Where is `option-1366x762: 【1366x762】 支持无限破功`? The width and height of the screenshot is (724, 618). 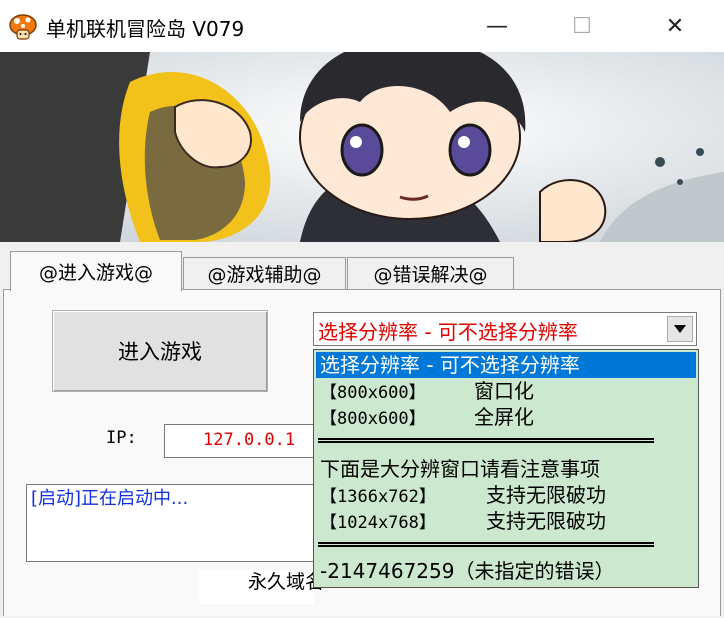
option-1366x762: 【1366x762】 支持无限破功 is located at coordinates (506, 495).